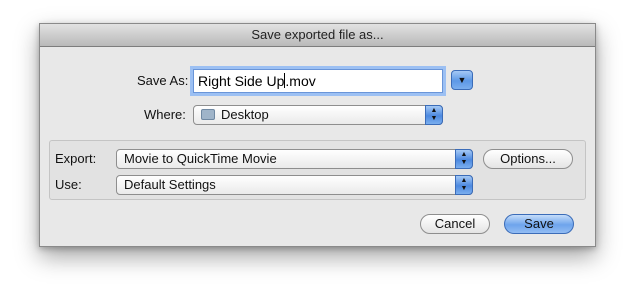 The height and width of the screenshot is (302, 636). I want to click on where-label: Where:, so click(165, 114).